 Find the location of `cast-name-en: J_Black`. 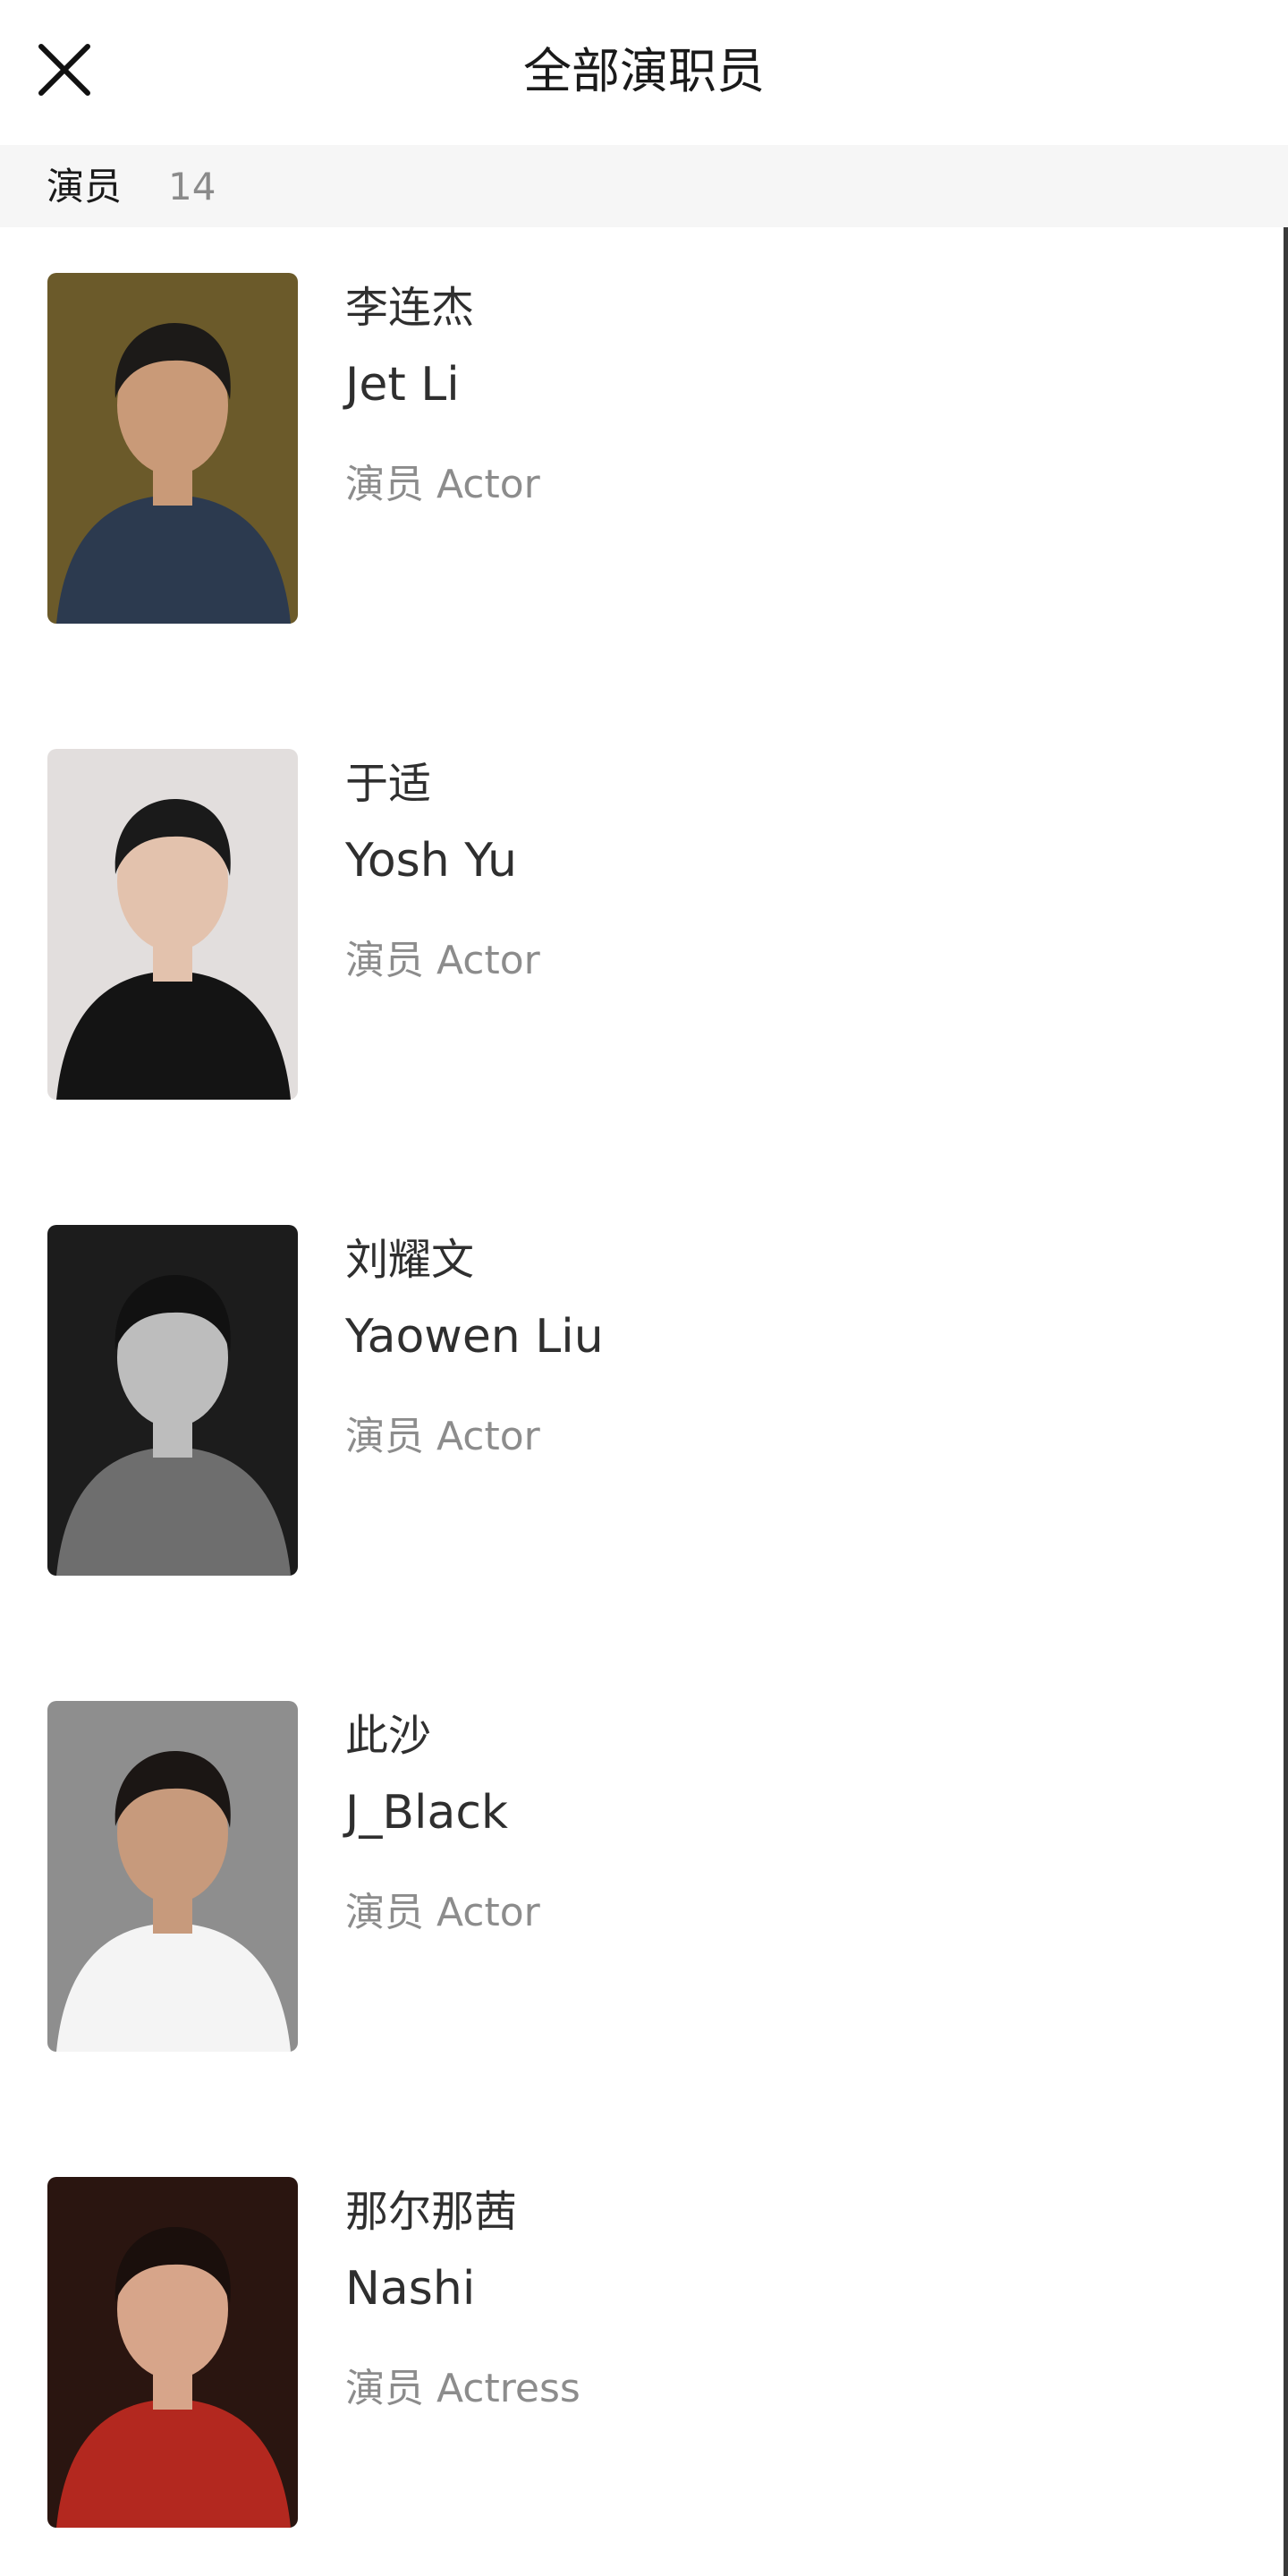

cast-name-en: J_Black is located at coordinates (427, 1813).